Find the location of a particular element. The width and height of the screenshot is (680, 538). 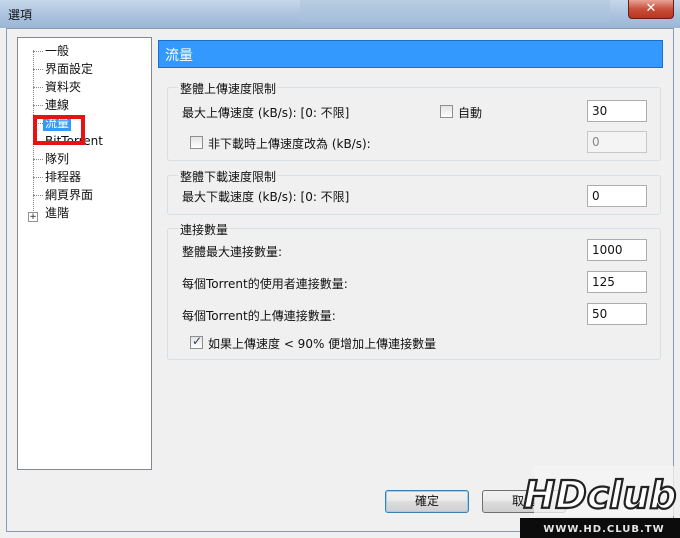

tree-item-scheduler: 排程器 is located at coordinates (63, 177).